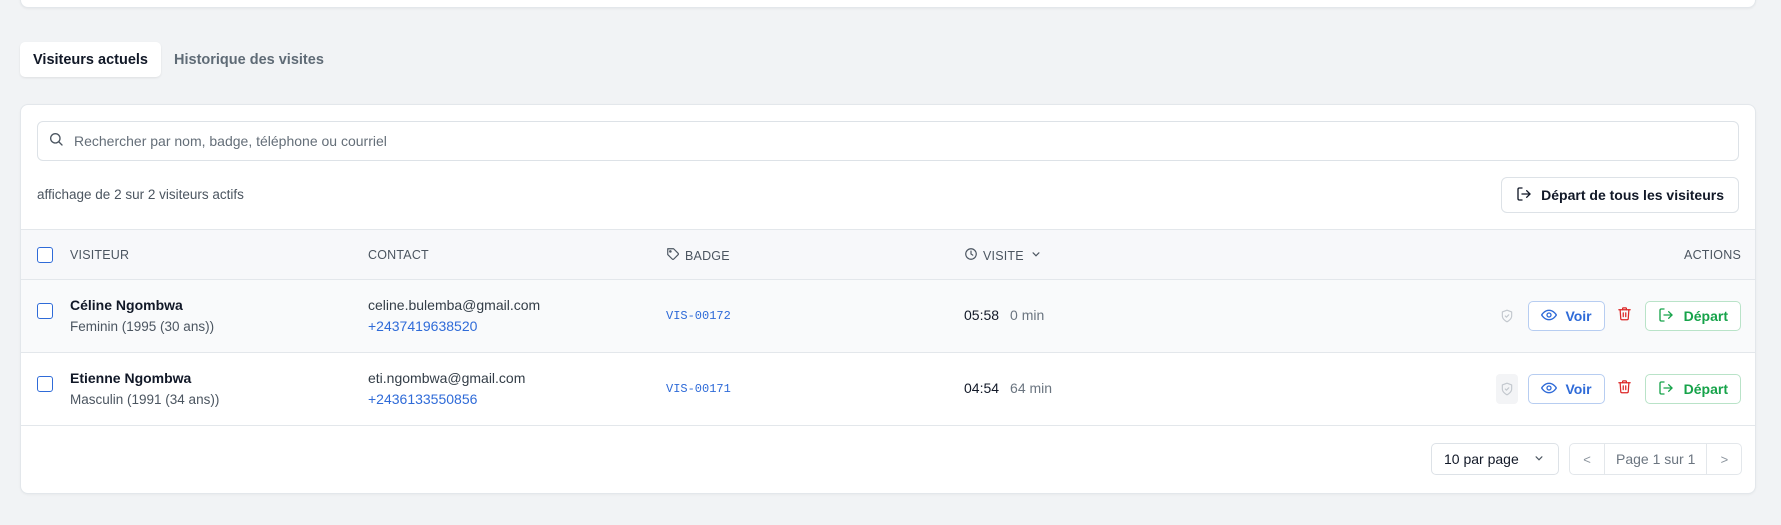 This screenshot has height=525, width=1781. What do you see at coordinates (45, 255) in the screenshot?
I see `select-all-checkbox` at bounding box center [45, 255].